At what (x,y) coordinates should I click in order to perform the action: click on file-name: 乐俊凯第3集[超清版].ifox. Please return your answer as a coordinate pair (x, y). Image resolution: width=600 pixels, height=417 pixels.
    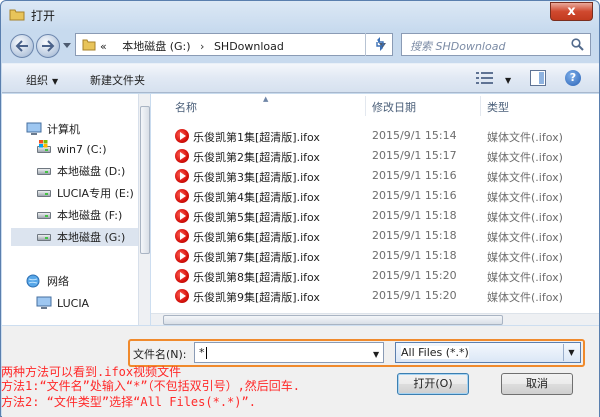
    Looking at the image, I should click on (256, 177).